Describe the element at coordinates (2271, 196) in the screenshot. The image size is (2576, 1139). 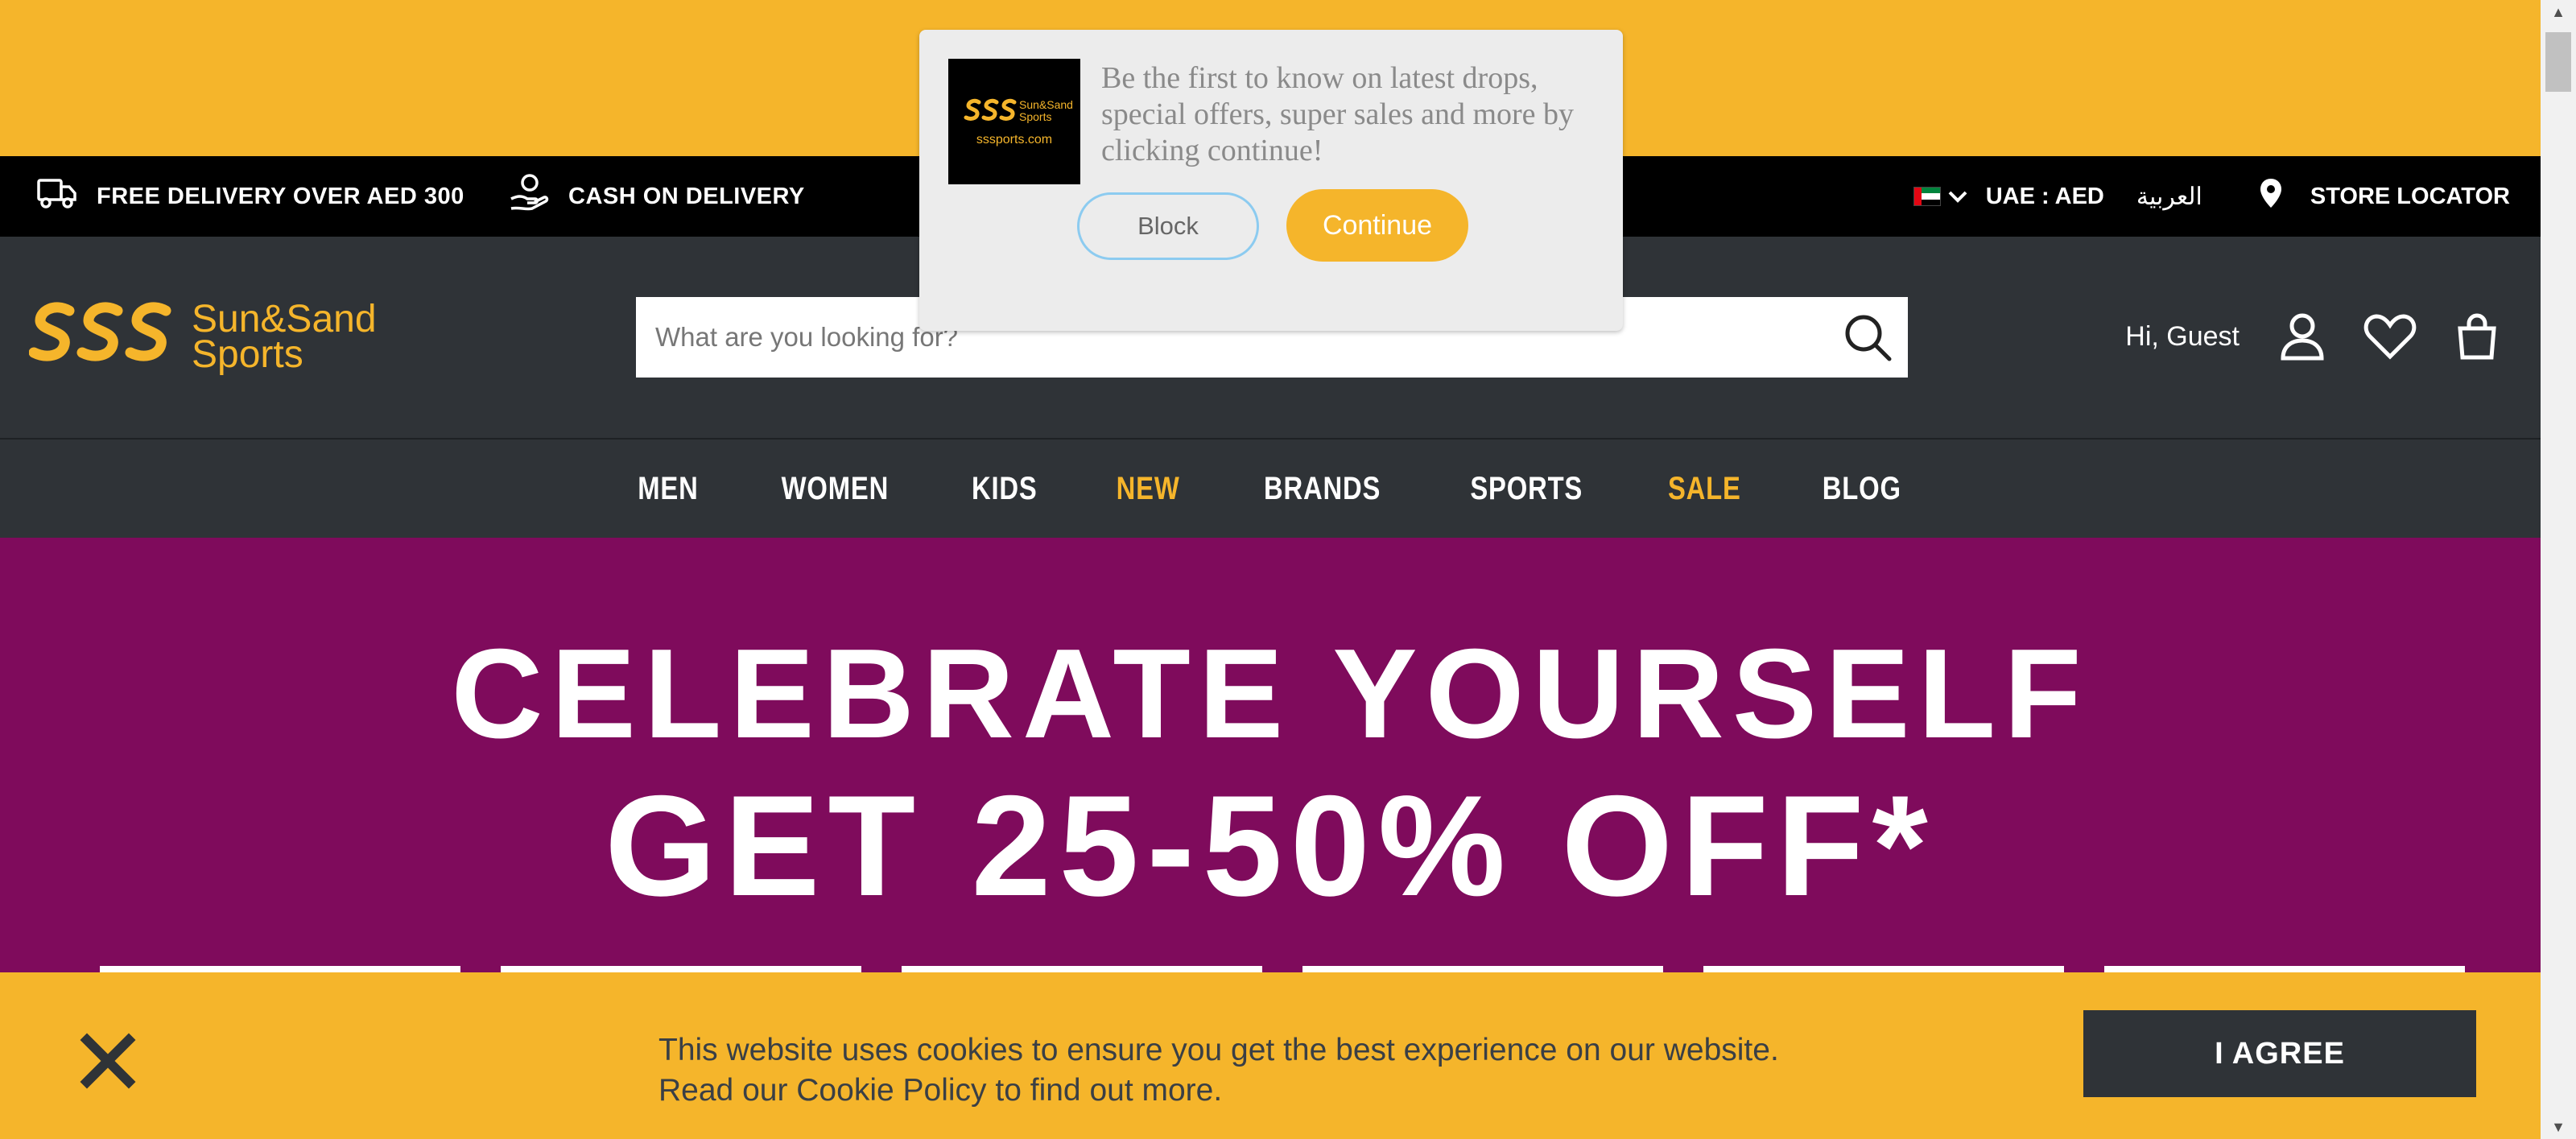
I see `map-pin-icon` at that location.